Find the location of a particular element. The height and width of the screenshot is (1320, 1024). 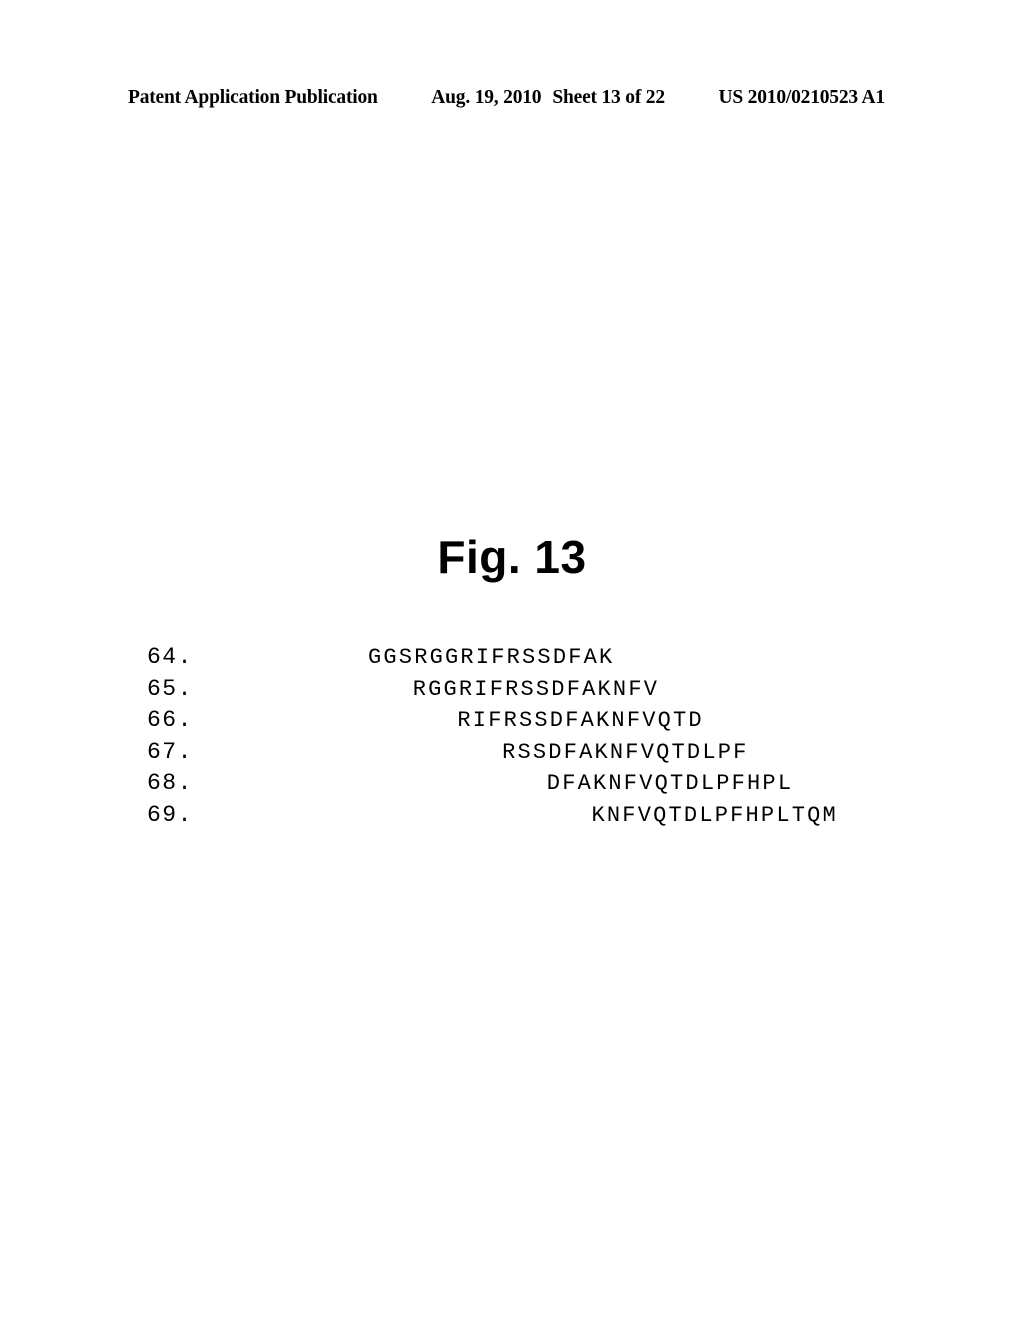

publication-label: Patent Application Publication is located at coordinates (253, 97).